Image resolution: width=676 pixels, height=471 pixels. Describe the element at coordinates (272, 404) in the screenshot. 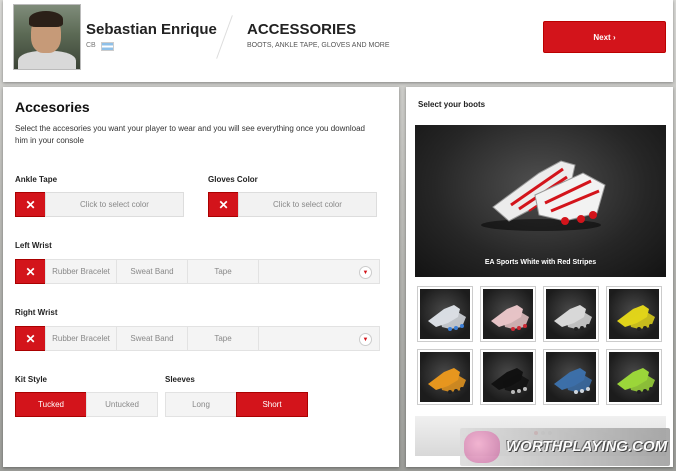

I see `sleeves-short-button: Short` at that location.